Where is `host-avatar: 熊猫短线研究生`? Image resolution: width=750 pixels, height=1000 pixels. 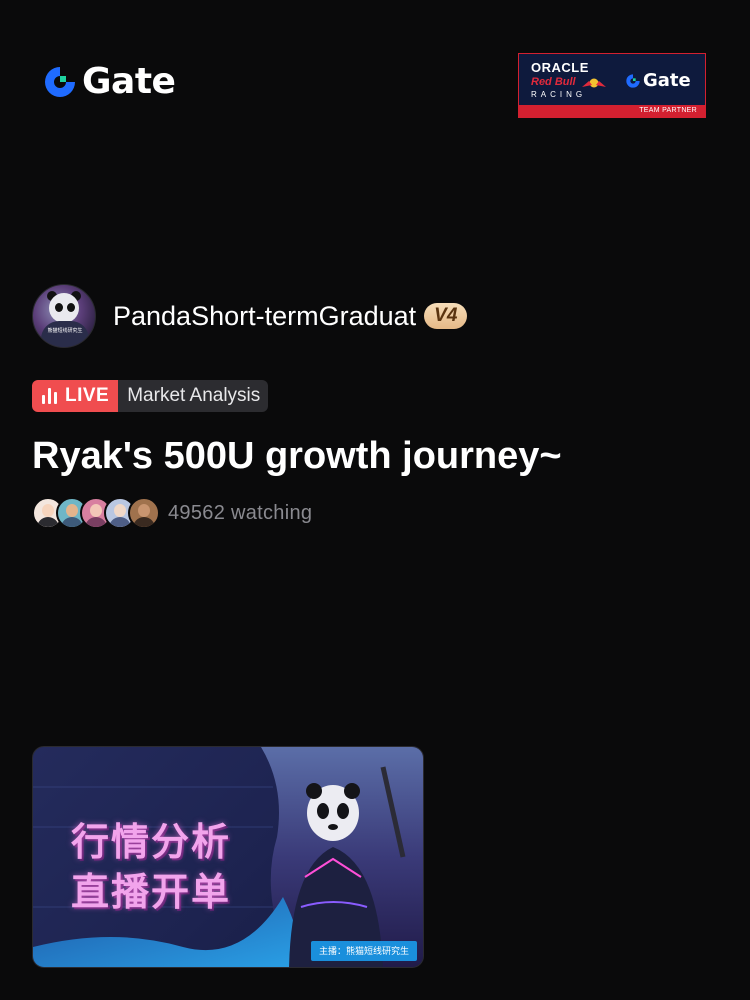 host-avatar: 熊猫短线研究生 is located at coordinates (64, 316).